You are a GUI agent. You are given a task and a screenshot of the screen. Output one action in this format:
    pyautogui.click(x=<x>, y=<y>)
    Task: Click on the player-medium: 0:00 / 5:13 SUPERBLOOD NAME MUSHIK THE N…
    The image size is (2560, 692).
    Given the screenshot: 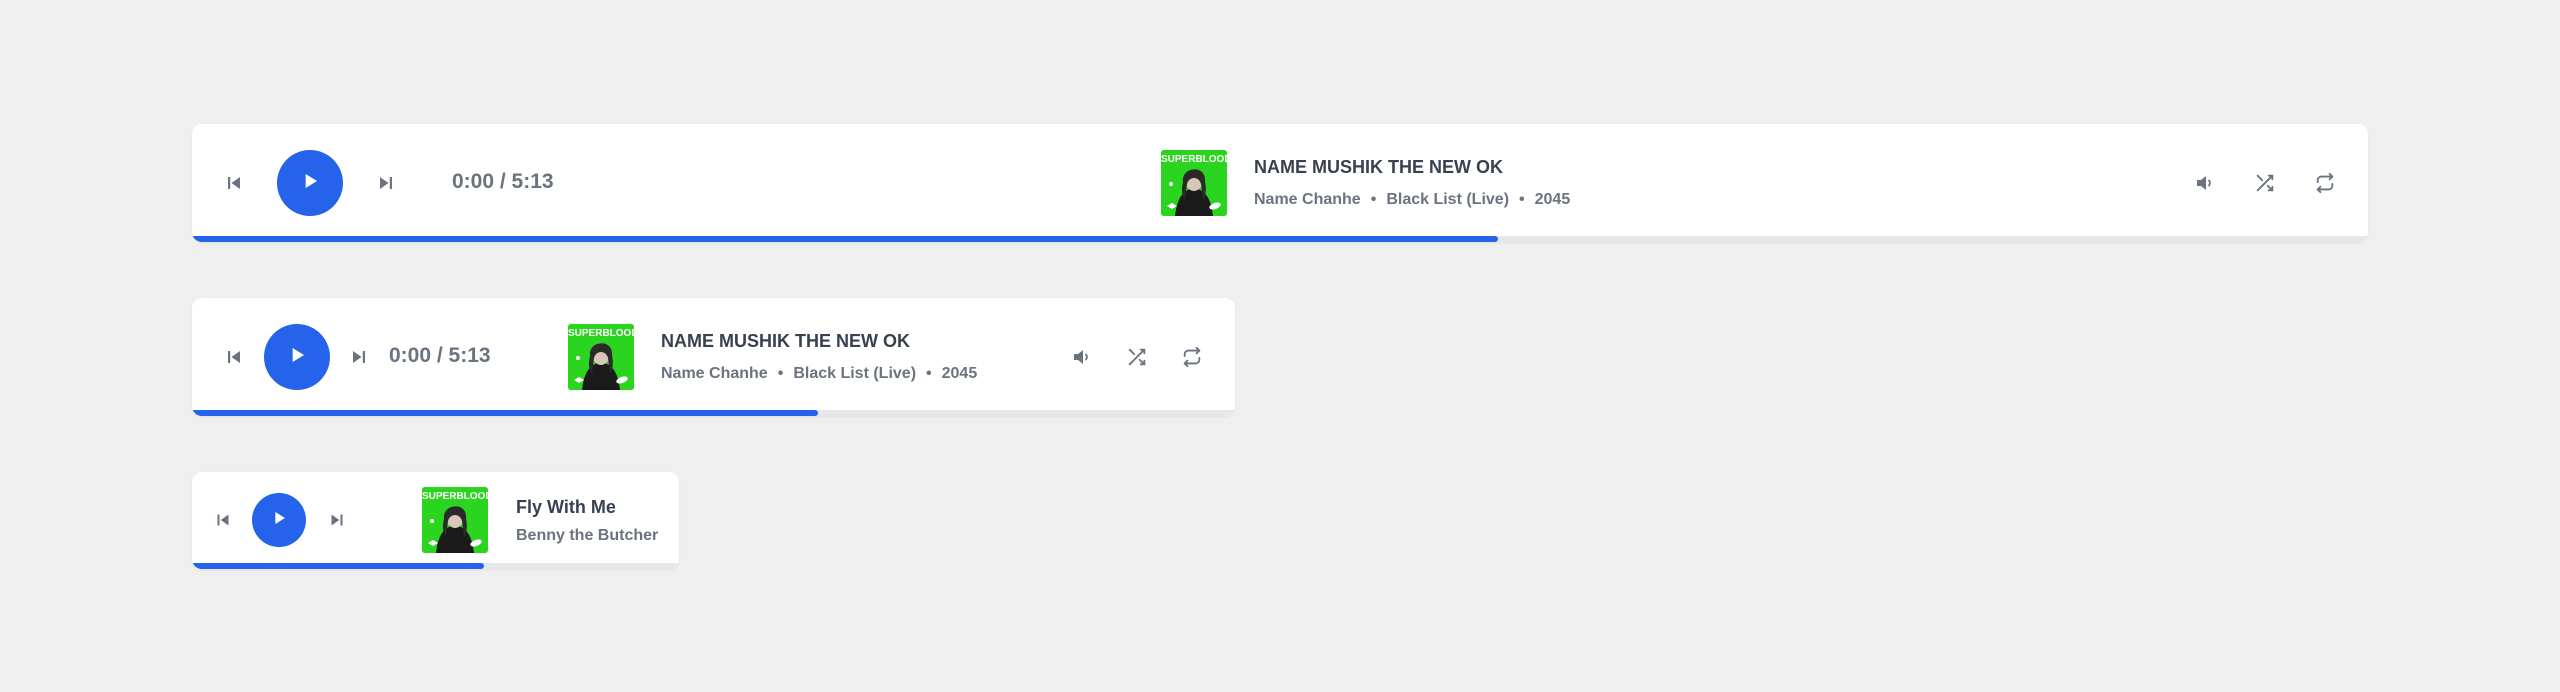 What is the action you would take?
    pyautogui.click(x=713, y=357)
    